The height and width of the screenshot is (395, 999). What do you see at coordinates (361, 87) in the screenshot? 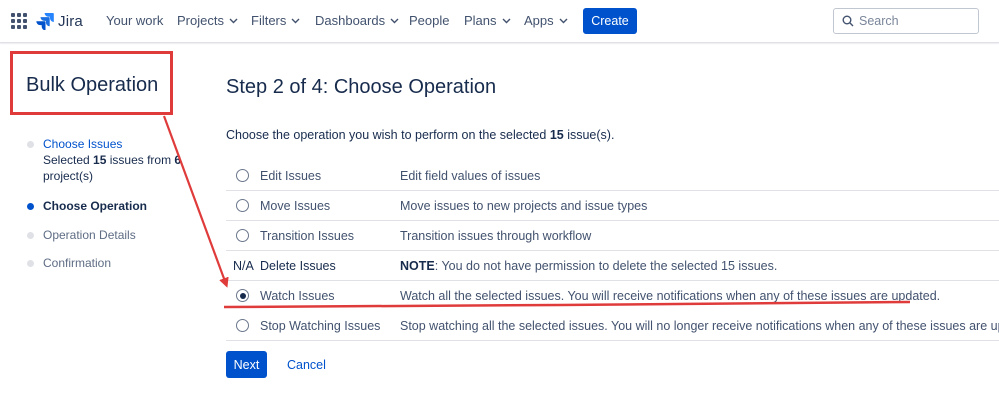
I see `page-title: Step 2 of 4: Choose Operation` at bounding box center [361, 87].